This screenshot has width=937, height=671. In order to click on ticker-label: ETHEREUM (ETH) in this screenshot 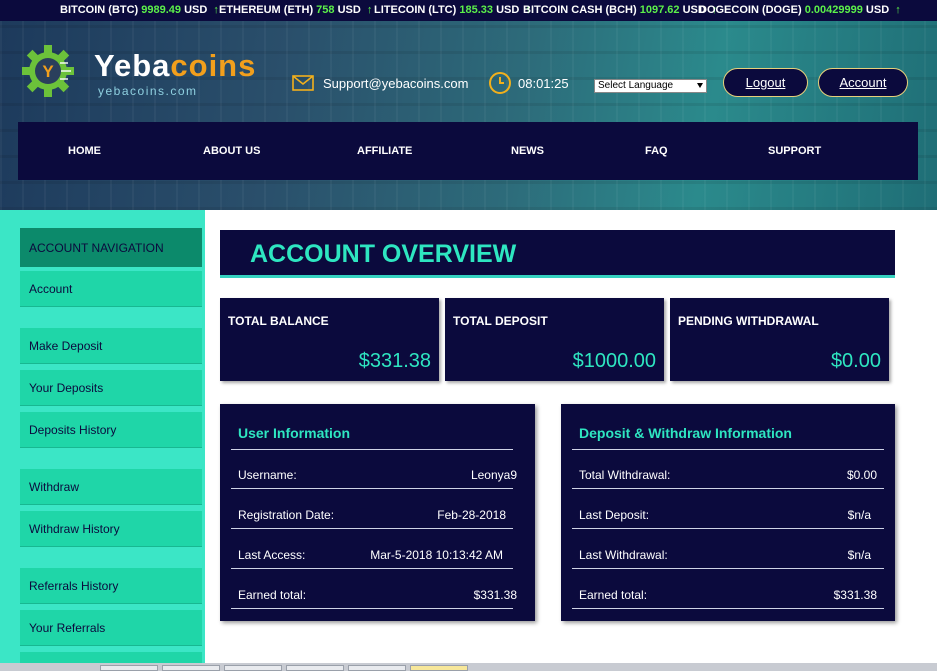, I will do `click(266, 10)`.